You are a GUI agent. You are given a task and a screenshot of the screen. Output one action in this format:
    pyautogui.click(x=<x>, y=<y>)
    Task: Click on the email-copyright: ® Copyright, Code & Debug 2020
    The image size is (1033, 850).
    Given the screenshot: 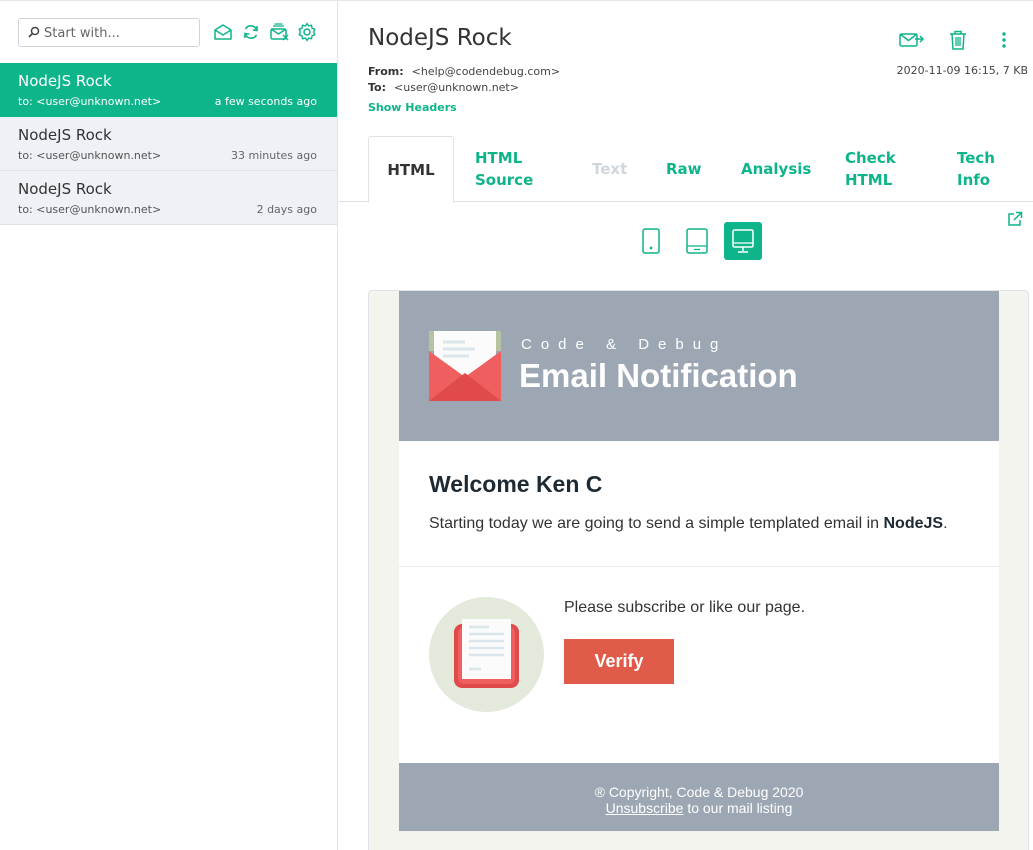 What is the action you would take?
    pyautogui.click(x=699, y=792)
    